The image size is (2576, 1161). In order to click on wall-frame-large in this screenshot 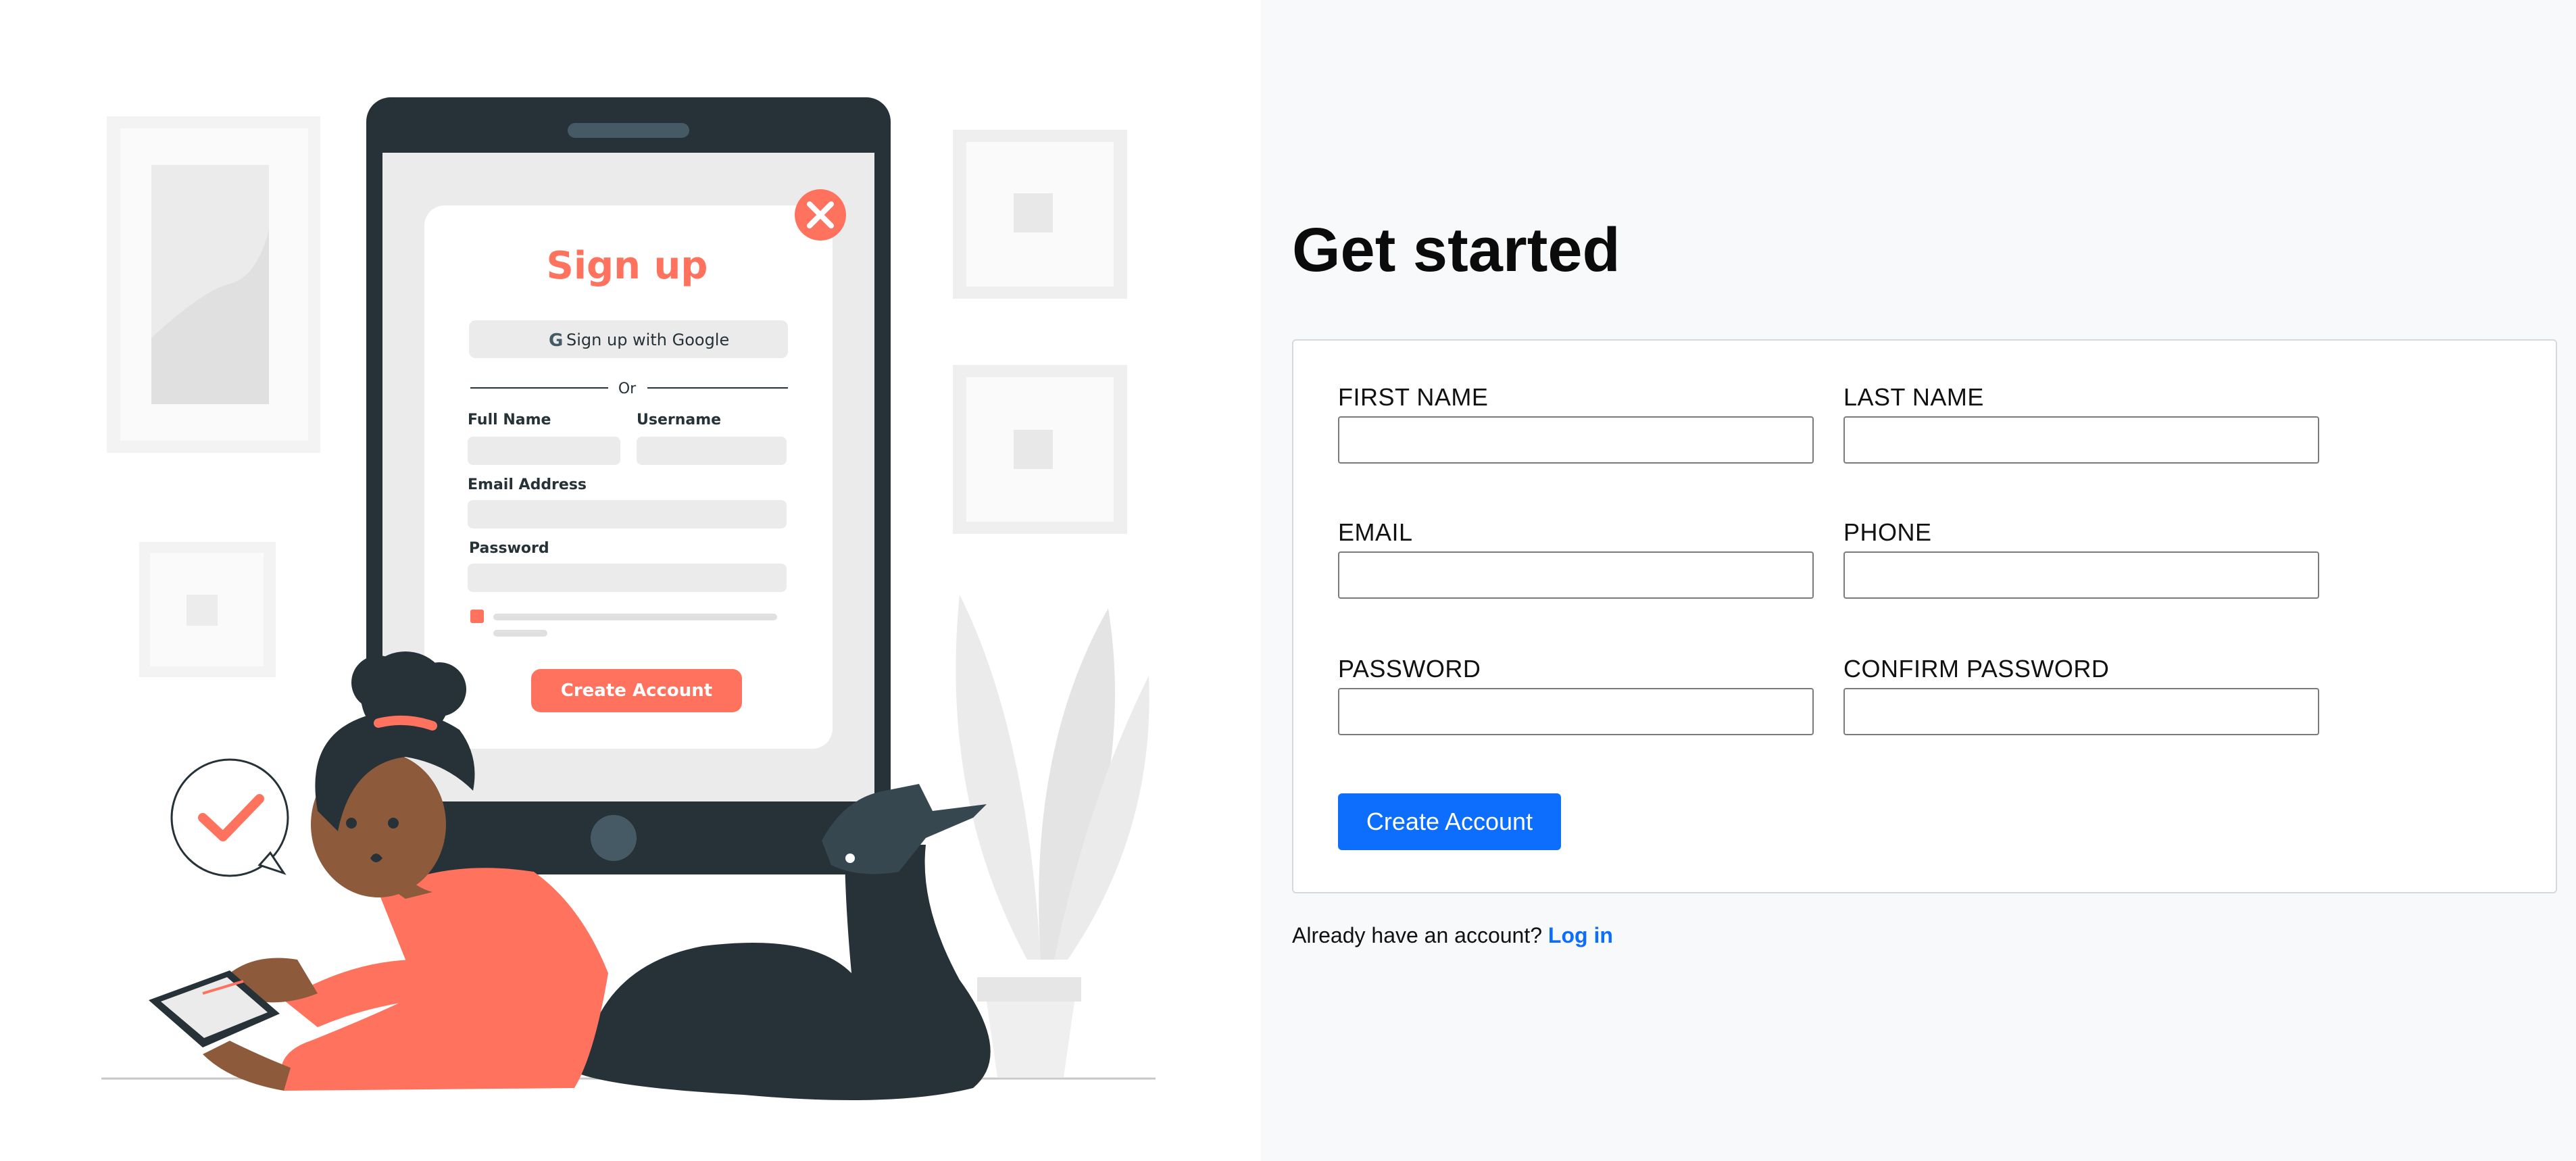, I will do `click(214, 284)`.